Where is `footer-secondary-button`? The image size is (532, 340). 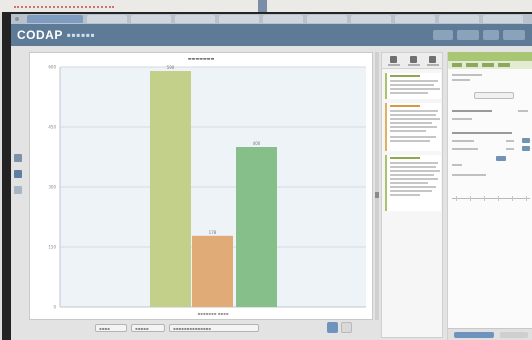
footer-secondary-button is located at coordinates (514, 335).